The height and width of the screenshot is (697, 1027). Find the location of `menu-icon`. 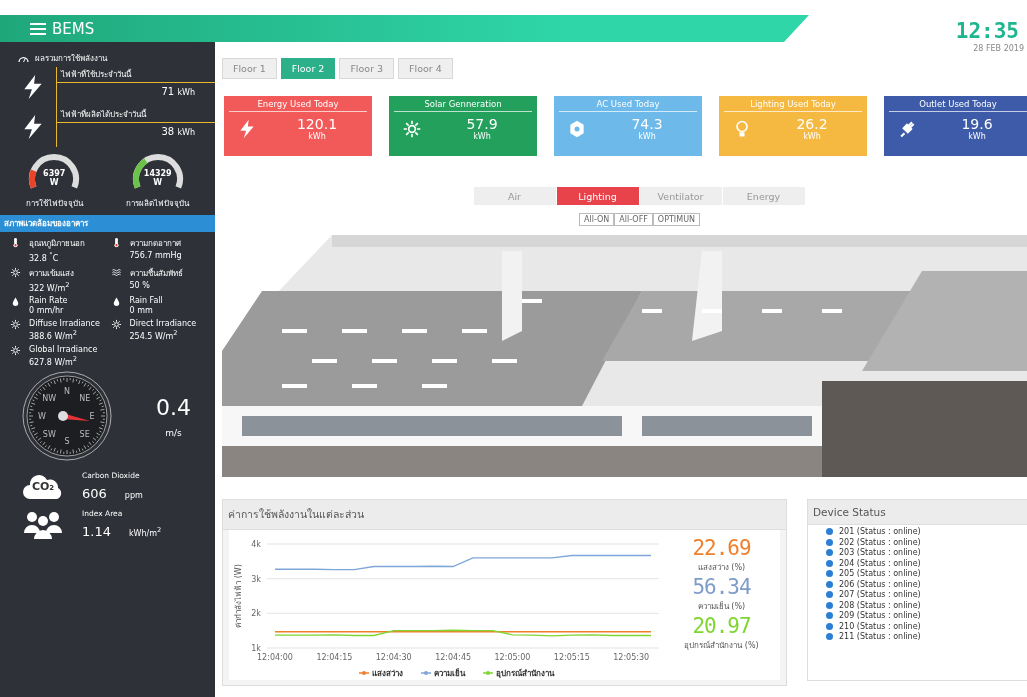

menu-icon is located at coordinates (38, 28).